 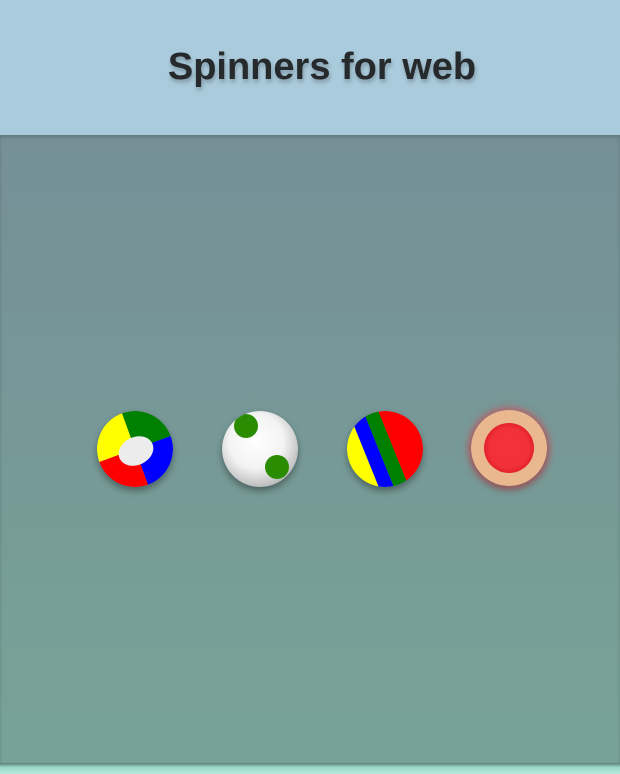 What do you see at coordinates (310, 768) in the screenshot?
I see `footer-strip` at bounding box center [310, 768].